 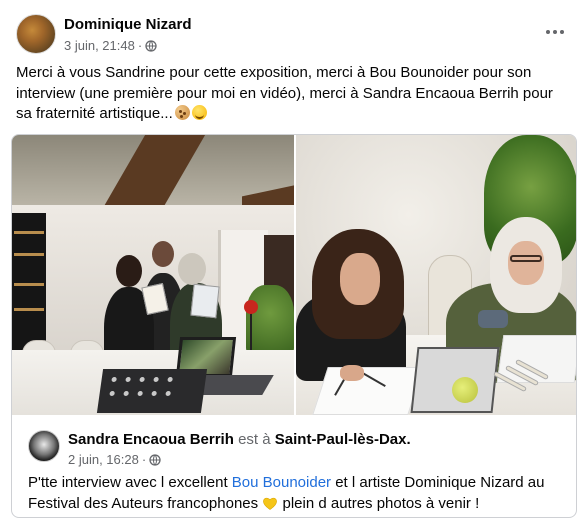 I want to click on plant, so click(x=270, y=320).